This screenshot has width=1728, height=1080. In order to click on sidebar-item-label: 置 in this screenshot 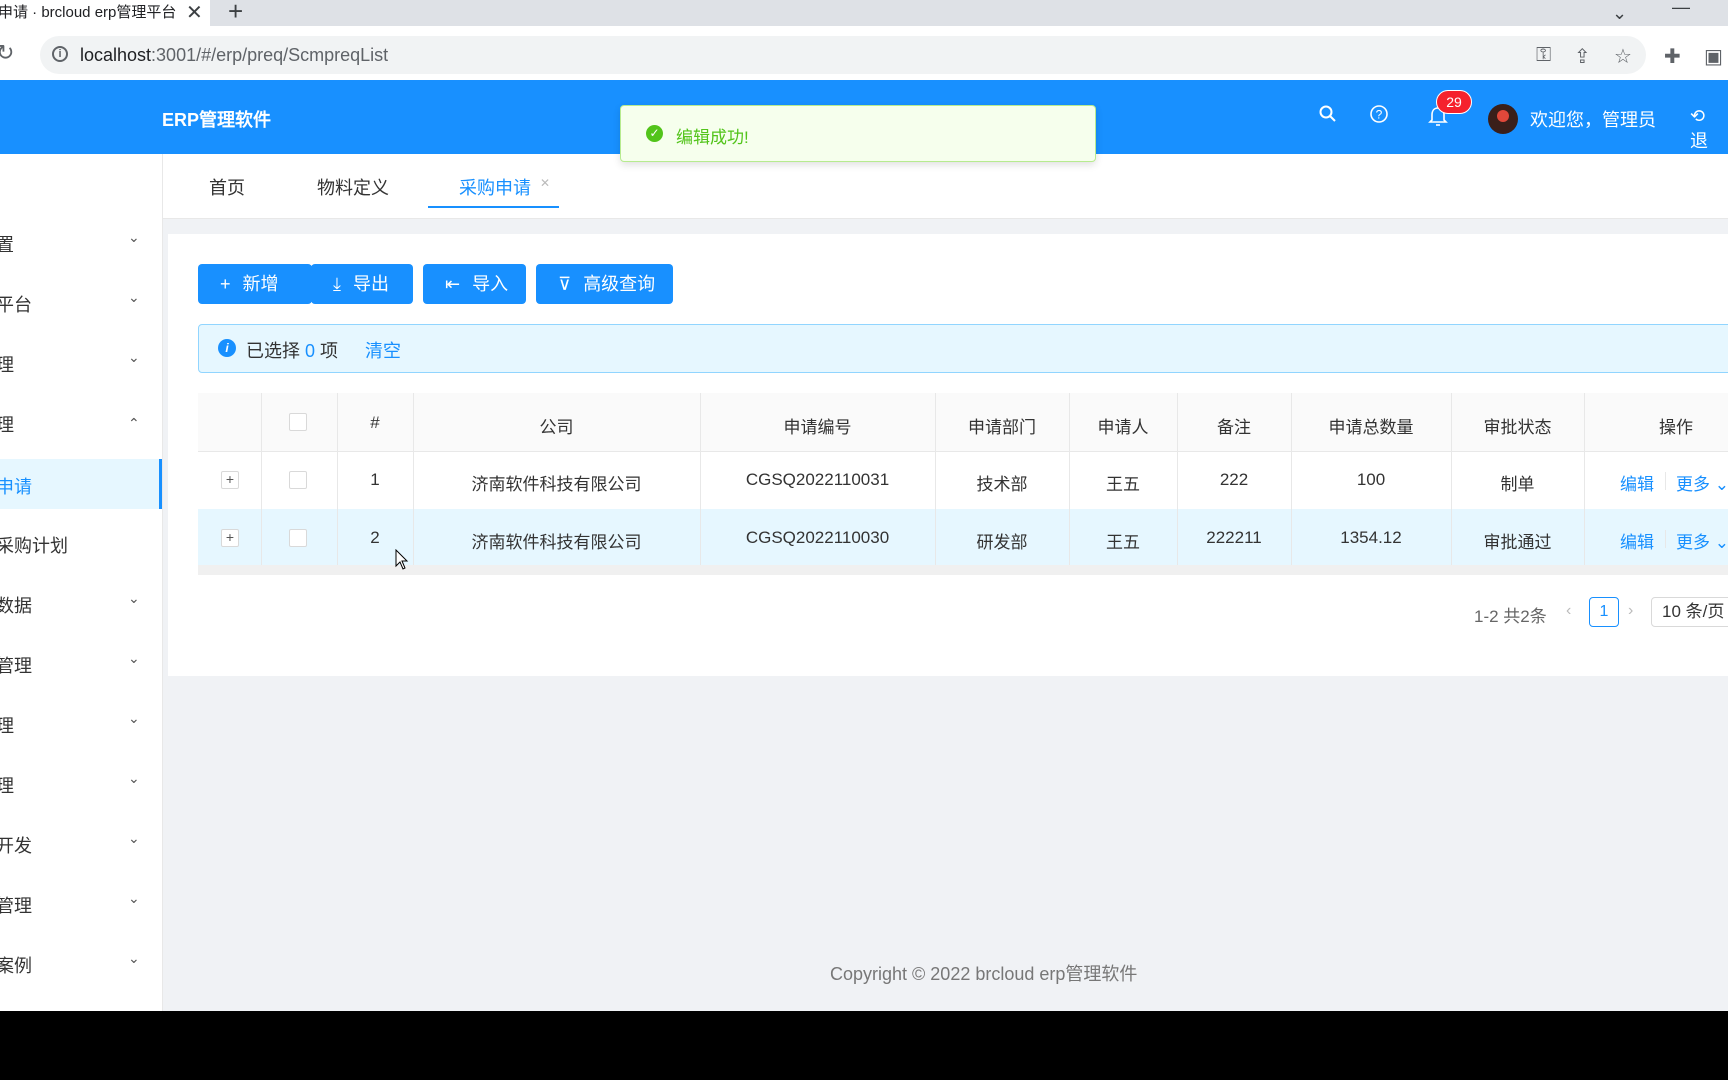, I will do `click(7, 245)`.